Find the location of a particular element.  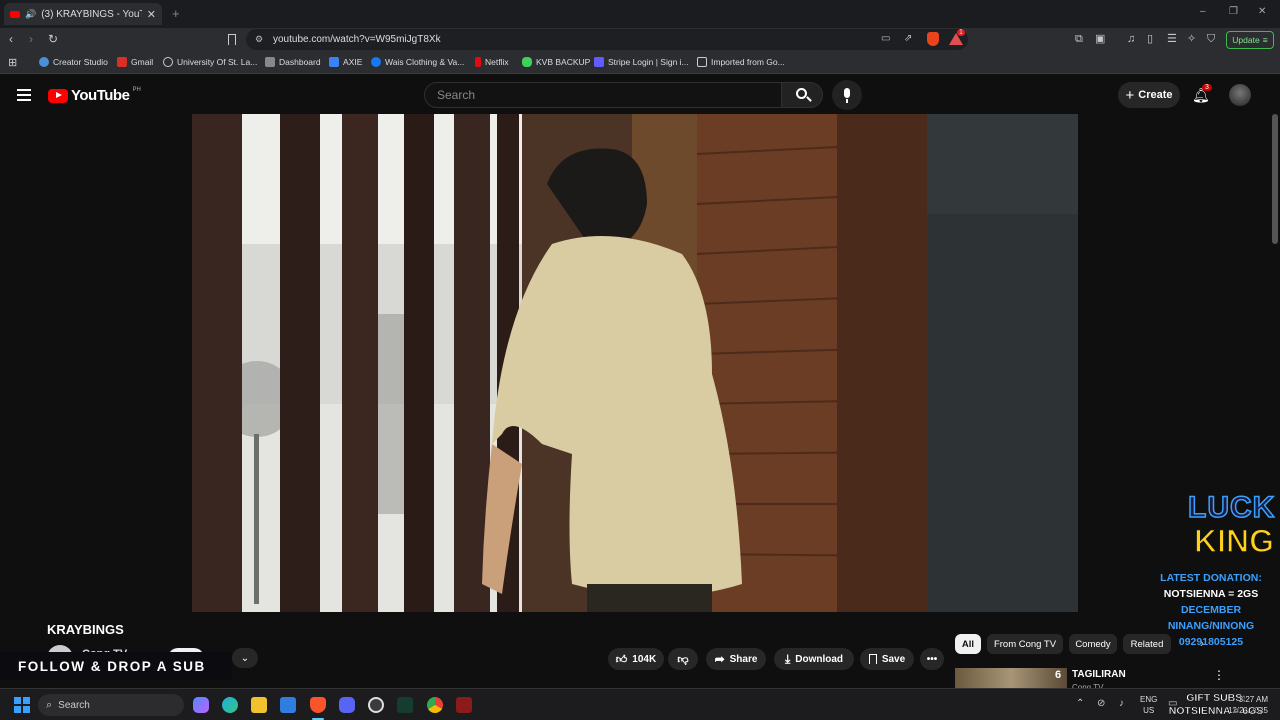

cast-icon: ▭ is located at coordinates (885, 38).